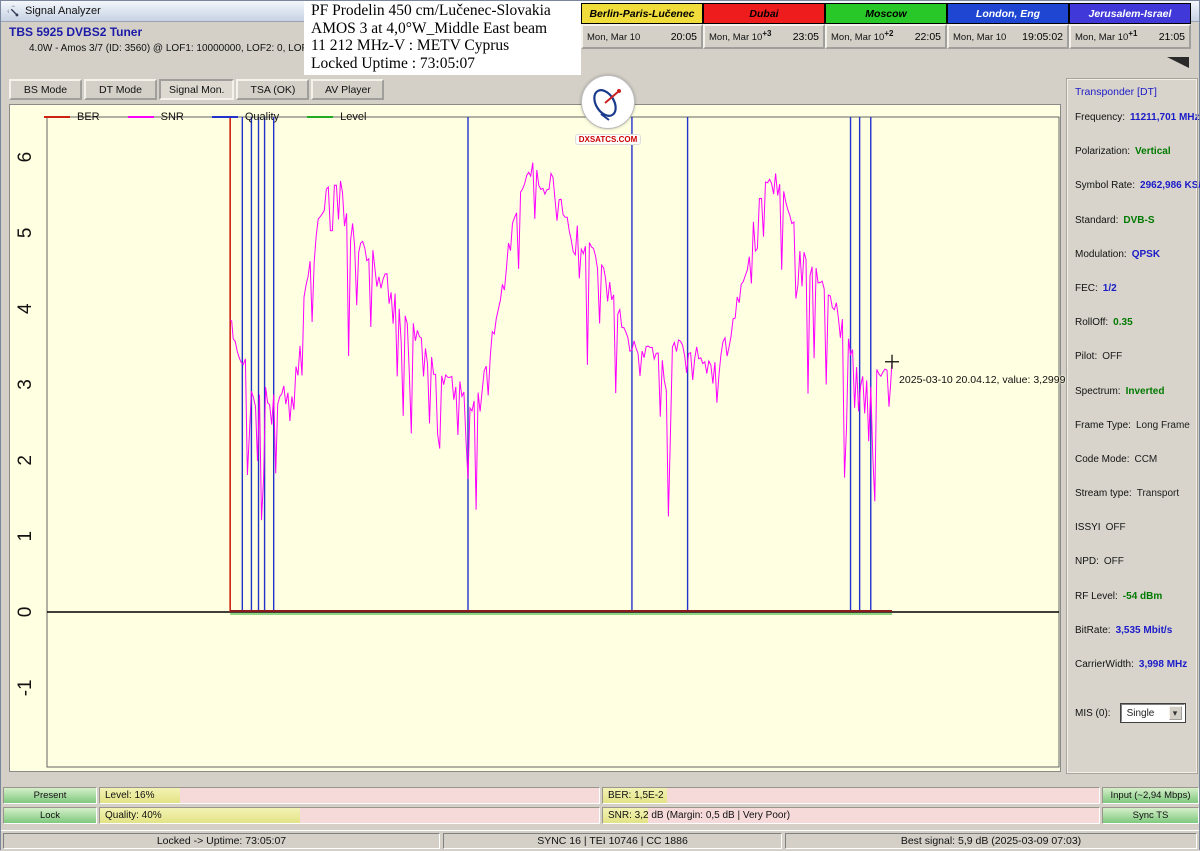 The image size is (1200, 851). I want to click on legend-quality: Quality, so click(245, 117).